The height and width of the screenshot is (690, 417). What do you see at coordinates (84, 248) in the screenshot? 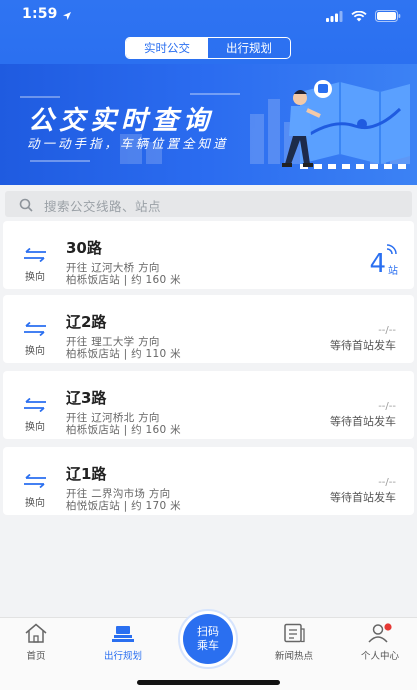
I see `route-name: 30路` at bounding box center [84, 248].